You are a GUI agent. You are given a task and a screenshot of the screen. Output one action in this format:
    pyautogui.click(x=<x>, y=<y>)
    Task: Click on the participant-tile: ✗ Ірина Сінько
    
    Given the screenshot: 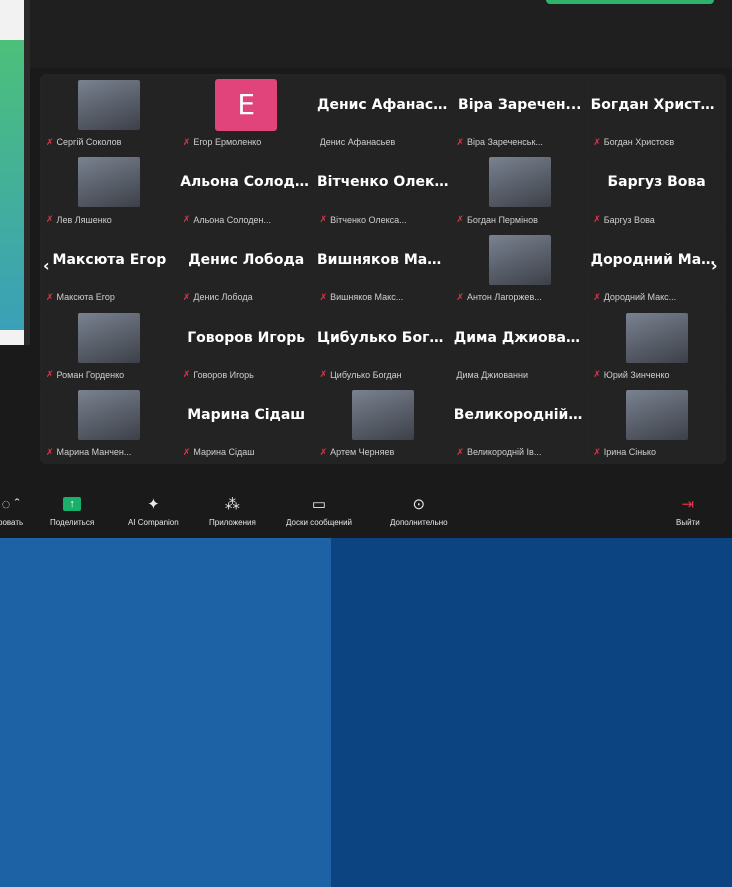 What is the action you would take?
    pyautogui.click(x=656, y=424)
    